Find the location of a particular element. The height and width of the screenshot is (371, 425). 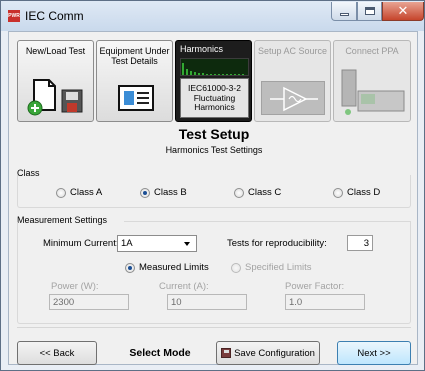

current-label: Current (A): is located at coordinates (184, 286).